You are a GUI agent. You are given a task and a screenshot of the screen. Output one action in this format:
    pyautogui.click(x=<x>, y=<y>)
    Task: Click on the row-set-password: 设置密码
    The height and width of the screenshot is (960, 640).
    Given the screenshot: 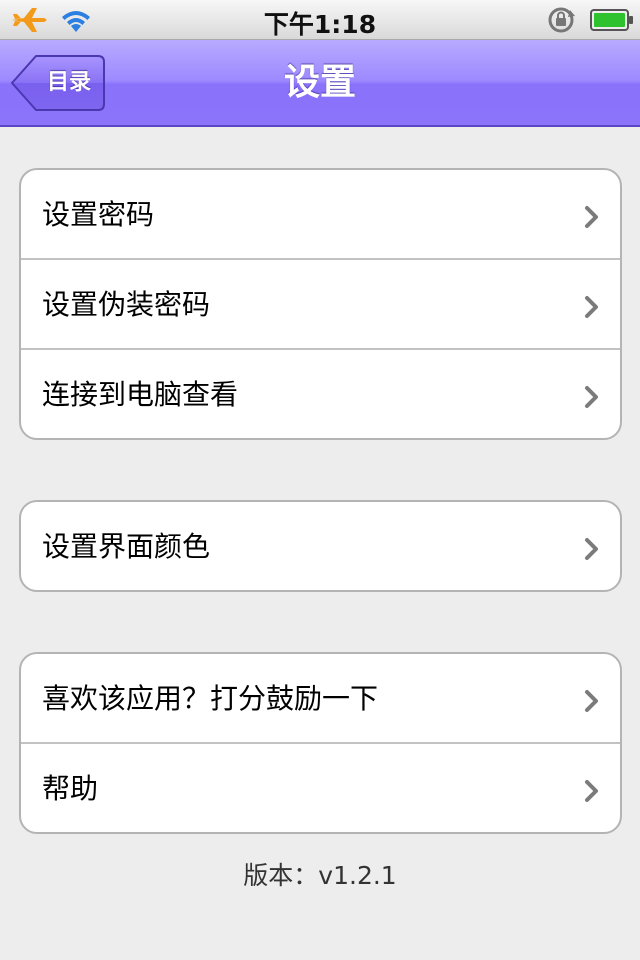 What is the action you would take?
    pyautogui.click(x=320, y=215)
    